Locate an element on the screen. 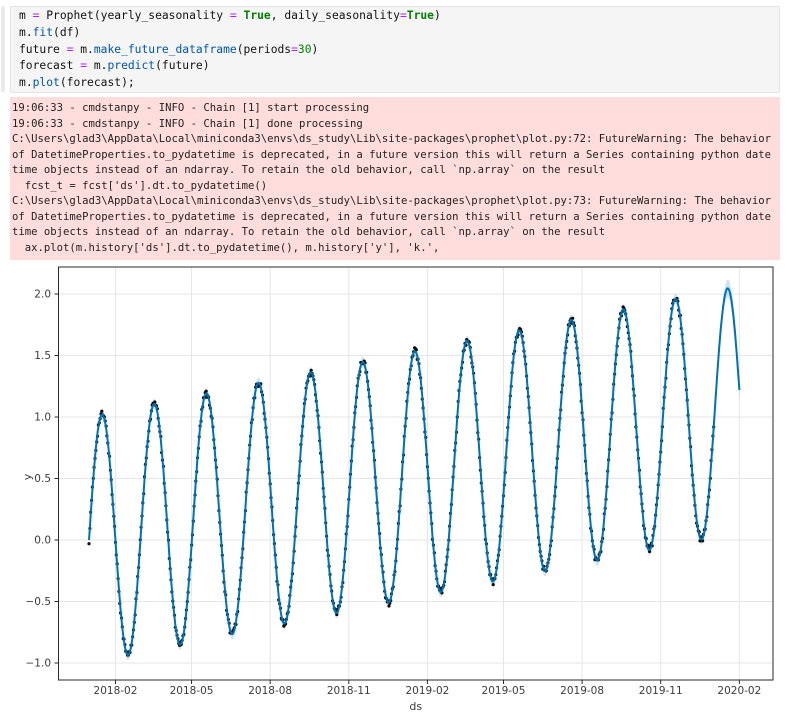 The height and width of the screenshot is (718, 787). cell-collapser-bar is located at coordinates (3, 49).